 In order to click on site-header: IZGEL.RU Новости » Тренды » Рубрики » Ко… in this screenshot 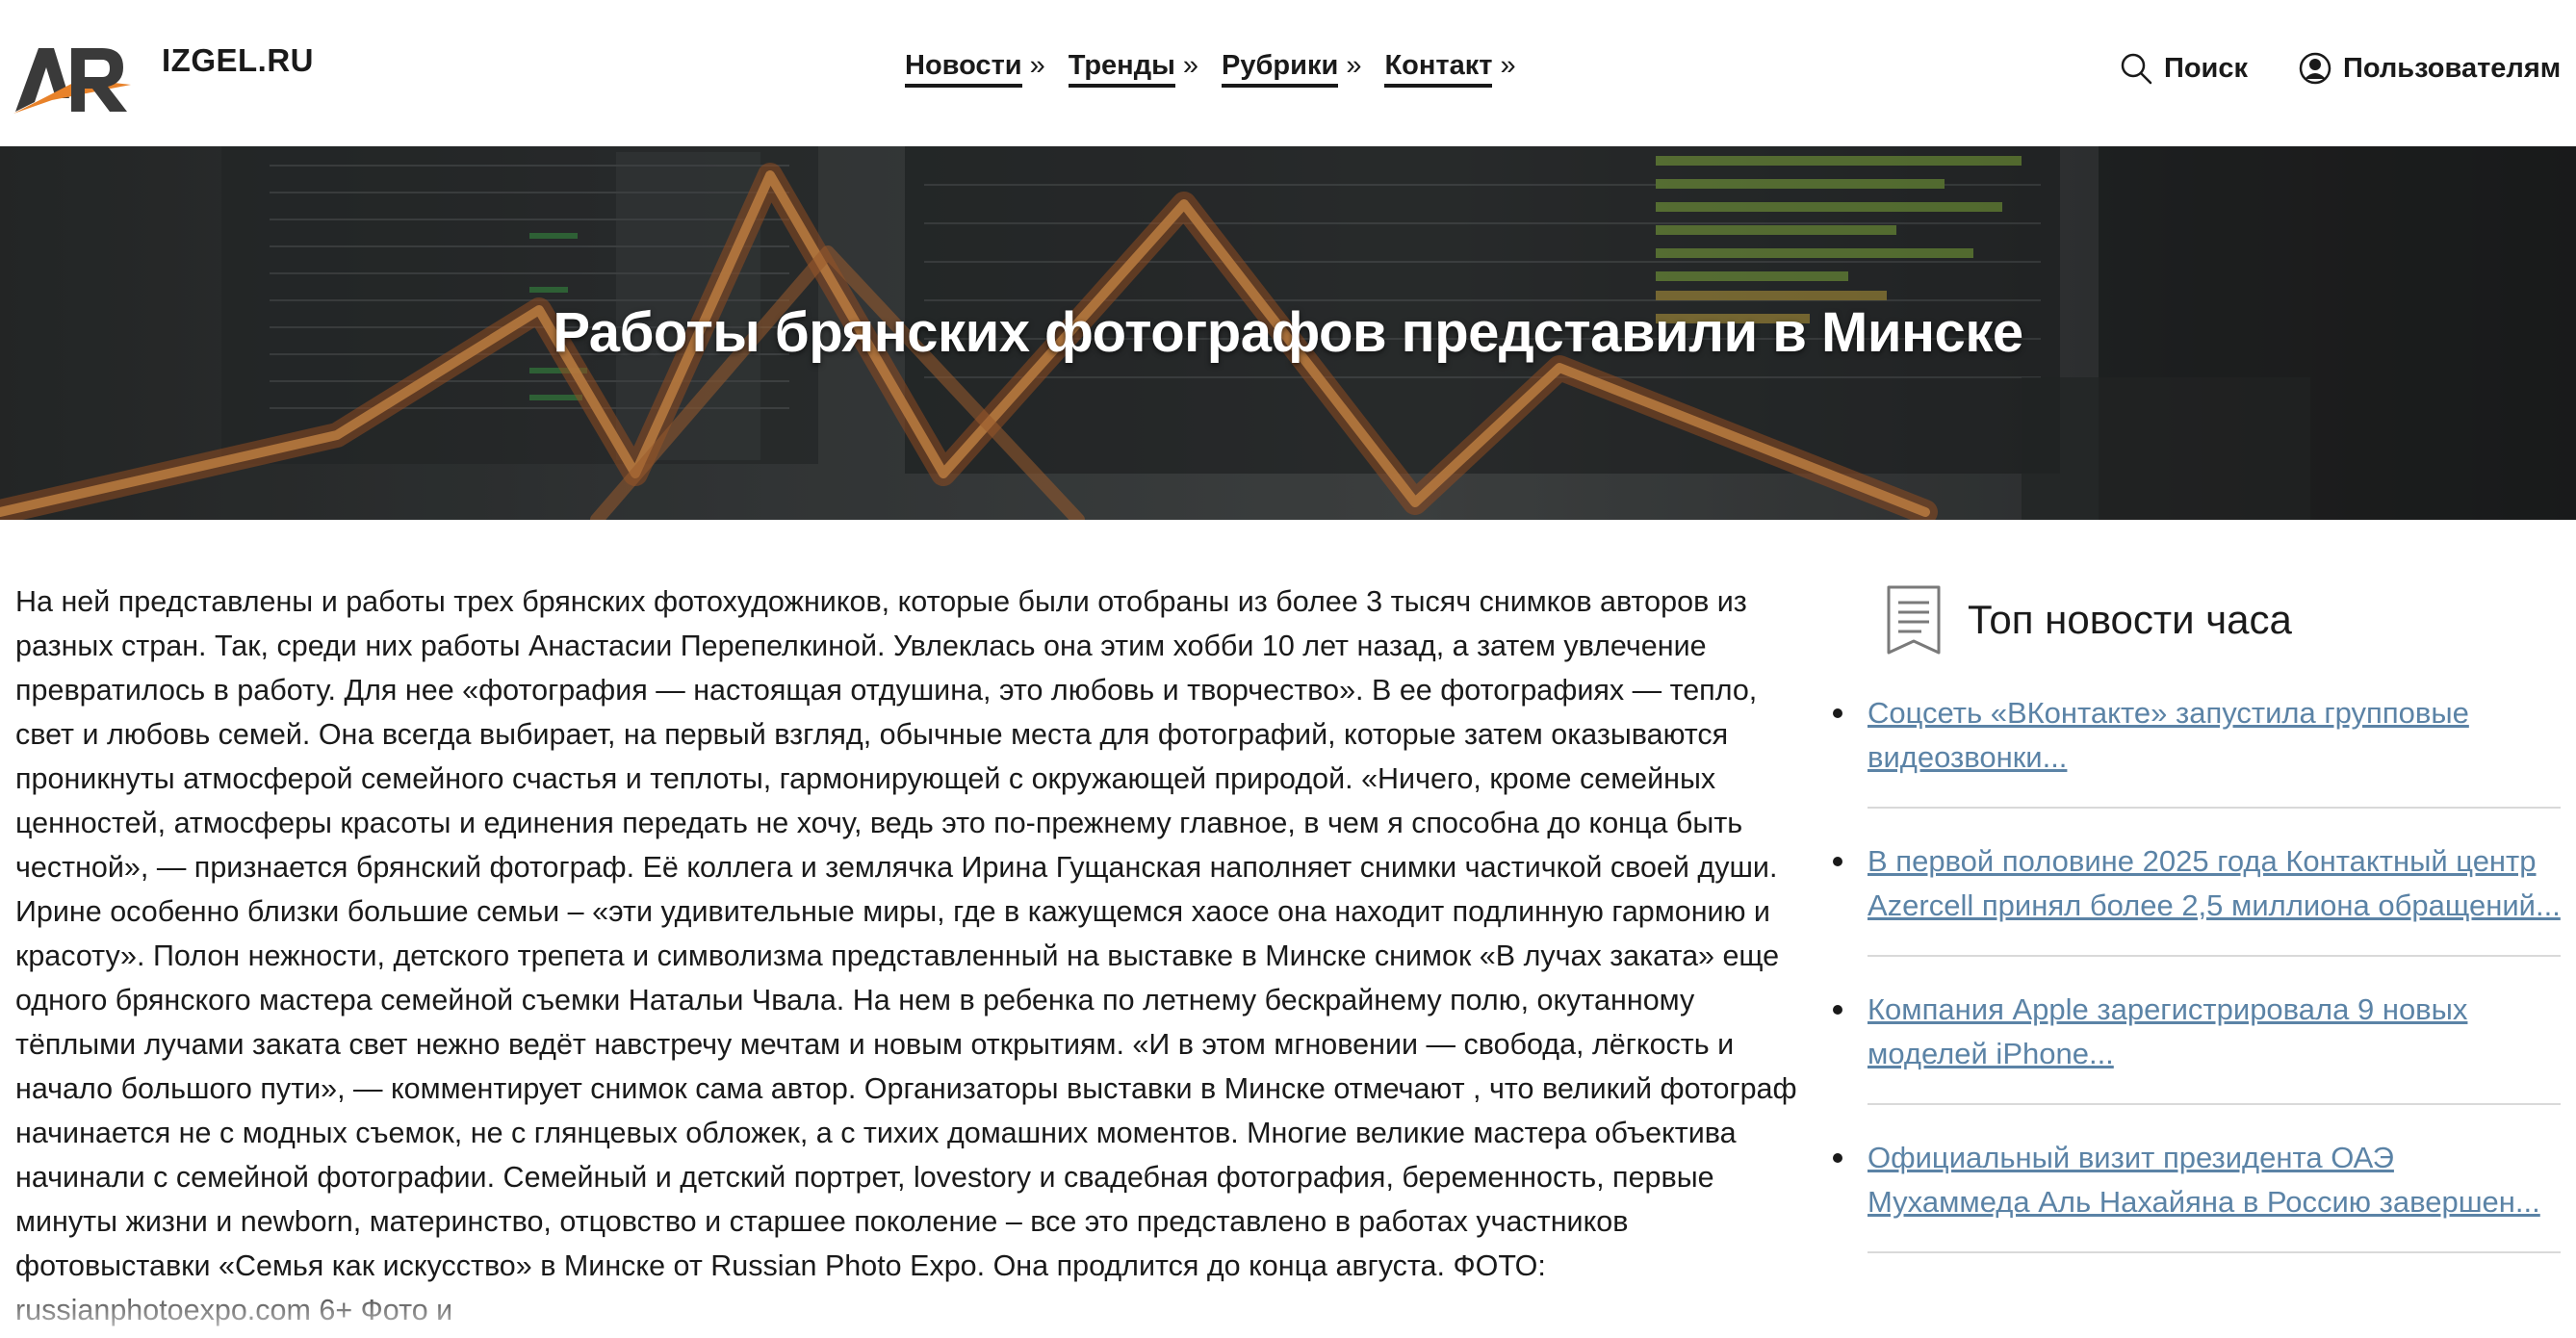, I will do `click(1288, 73)`.